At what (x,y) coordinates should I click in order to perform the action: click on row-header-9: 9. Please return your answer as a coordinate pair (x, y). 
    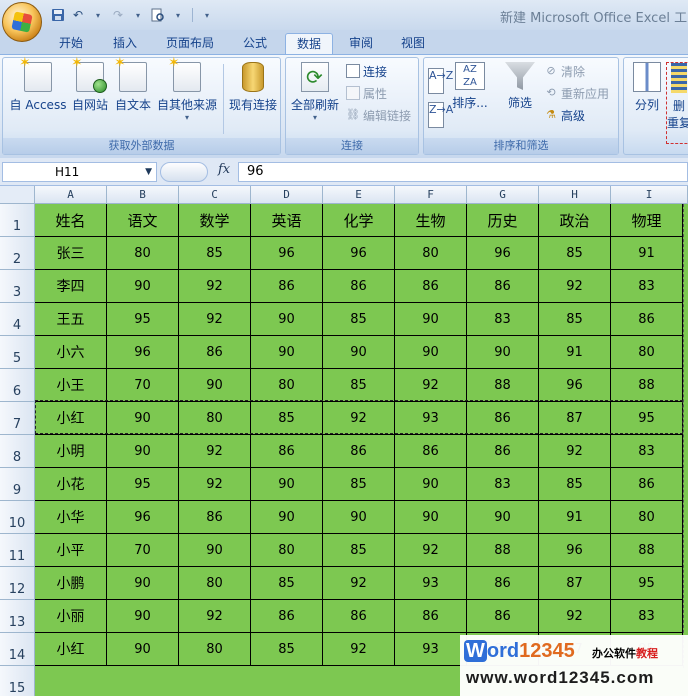
    Looking at the image, I should click on (17, 484).